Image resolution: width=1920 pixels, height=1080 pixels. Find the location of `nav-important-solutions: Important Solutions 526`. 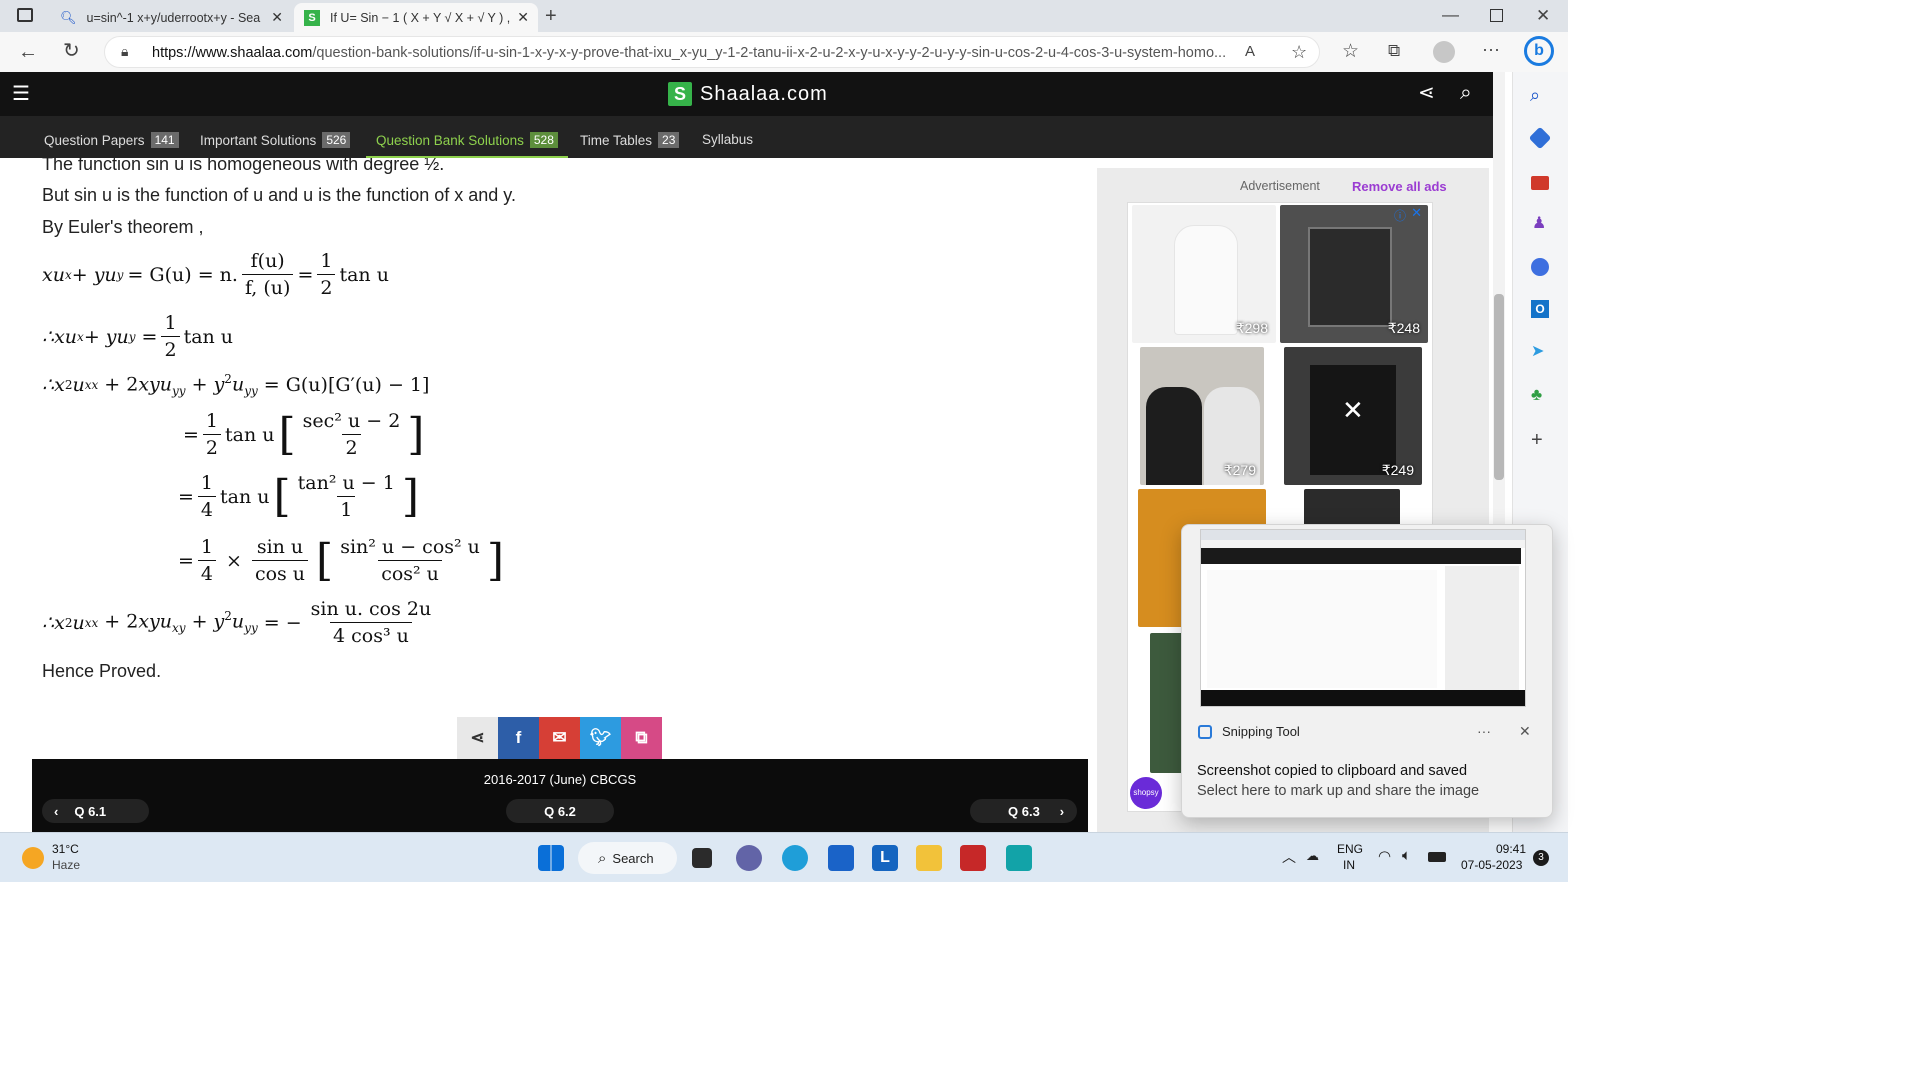

nav-important-solutions: Important Solutions 526 is located at coordinates (275, 140).